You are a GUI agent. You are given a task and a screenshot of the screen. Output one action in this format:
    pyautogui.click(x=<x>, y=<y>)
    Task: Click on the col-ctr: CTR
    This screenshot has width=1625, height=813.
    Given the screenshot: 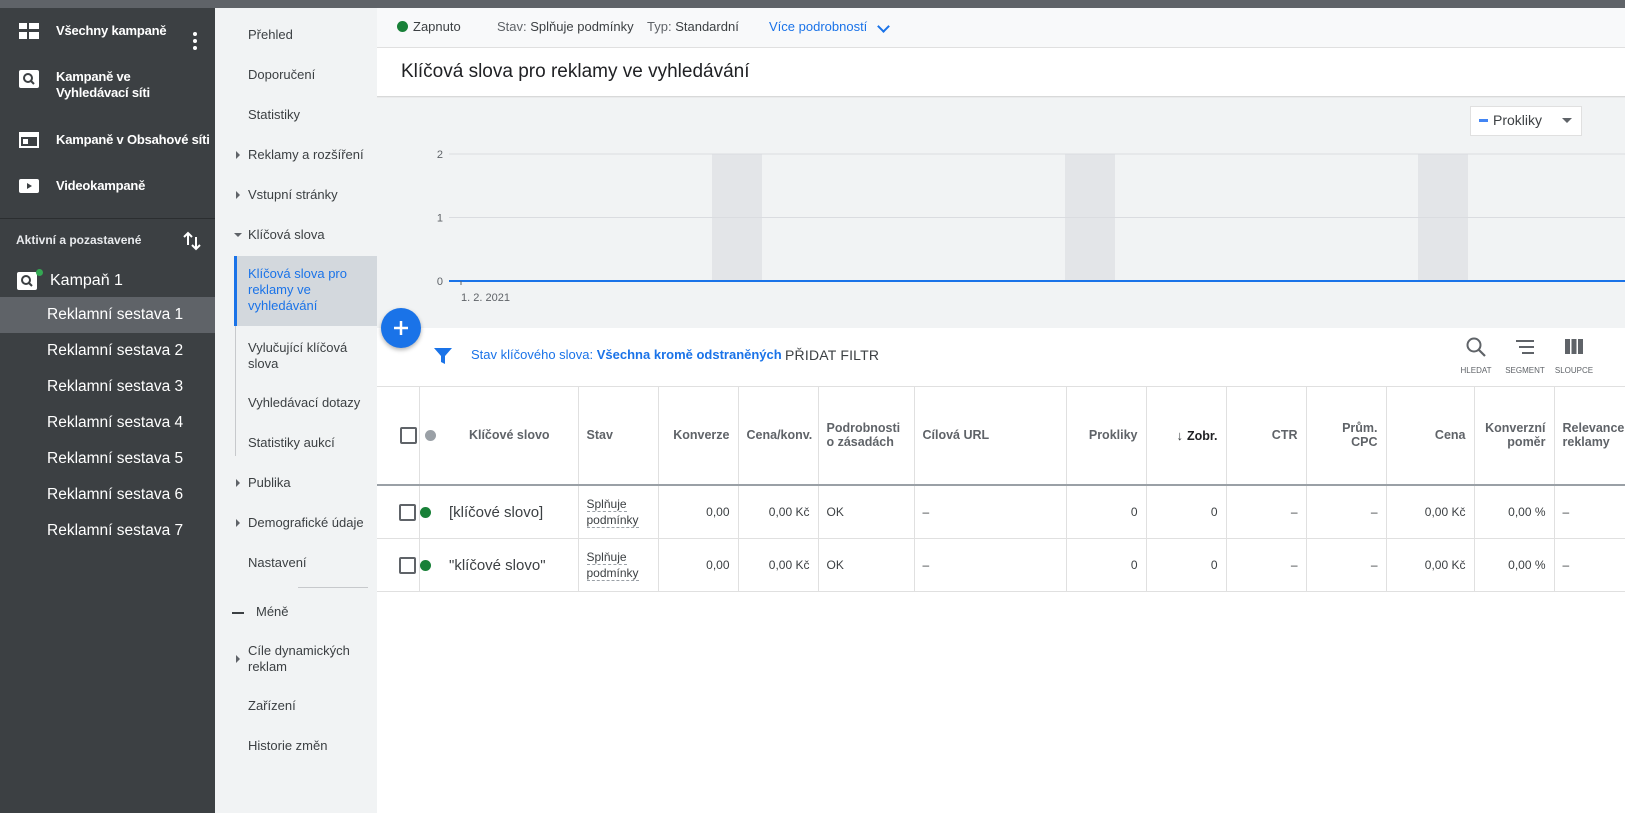 What is the action you would take?
    pyautogui.click(x=1266, y=436)
    